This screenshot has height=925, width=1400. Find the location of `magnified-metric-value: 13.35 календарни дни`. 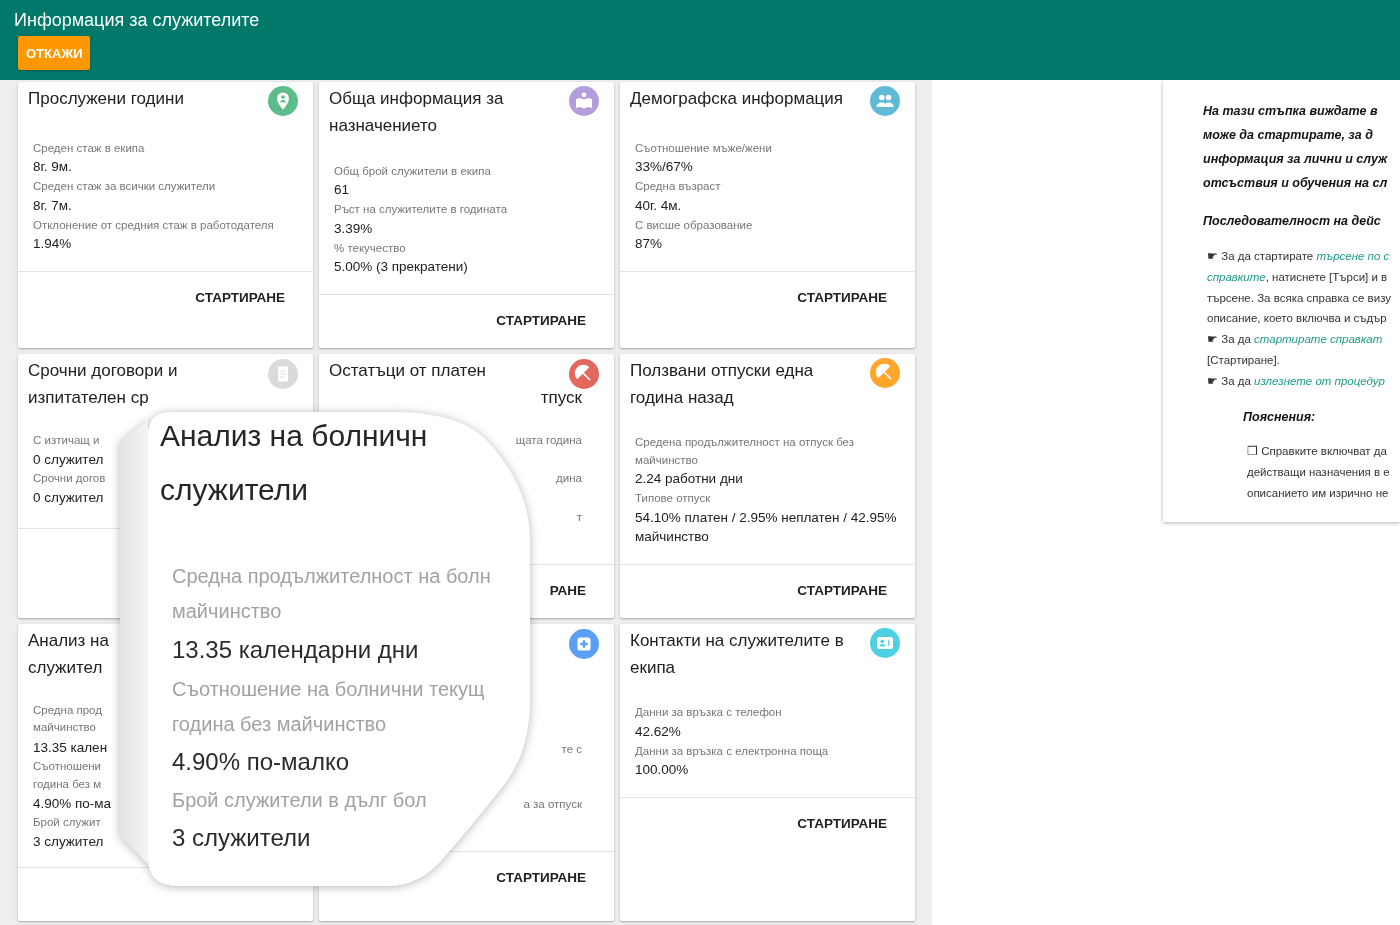

magnified-metric-value: 13.35 календарни дни is located at coordinates (295, 650).